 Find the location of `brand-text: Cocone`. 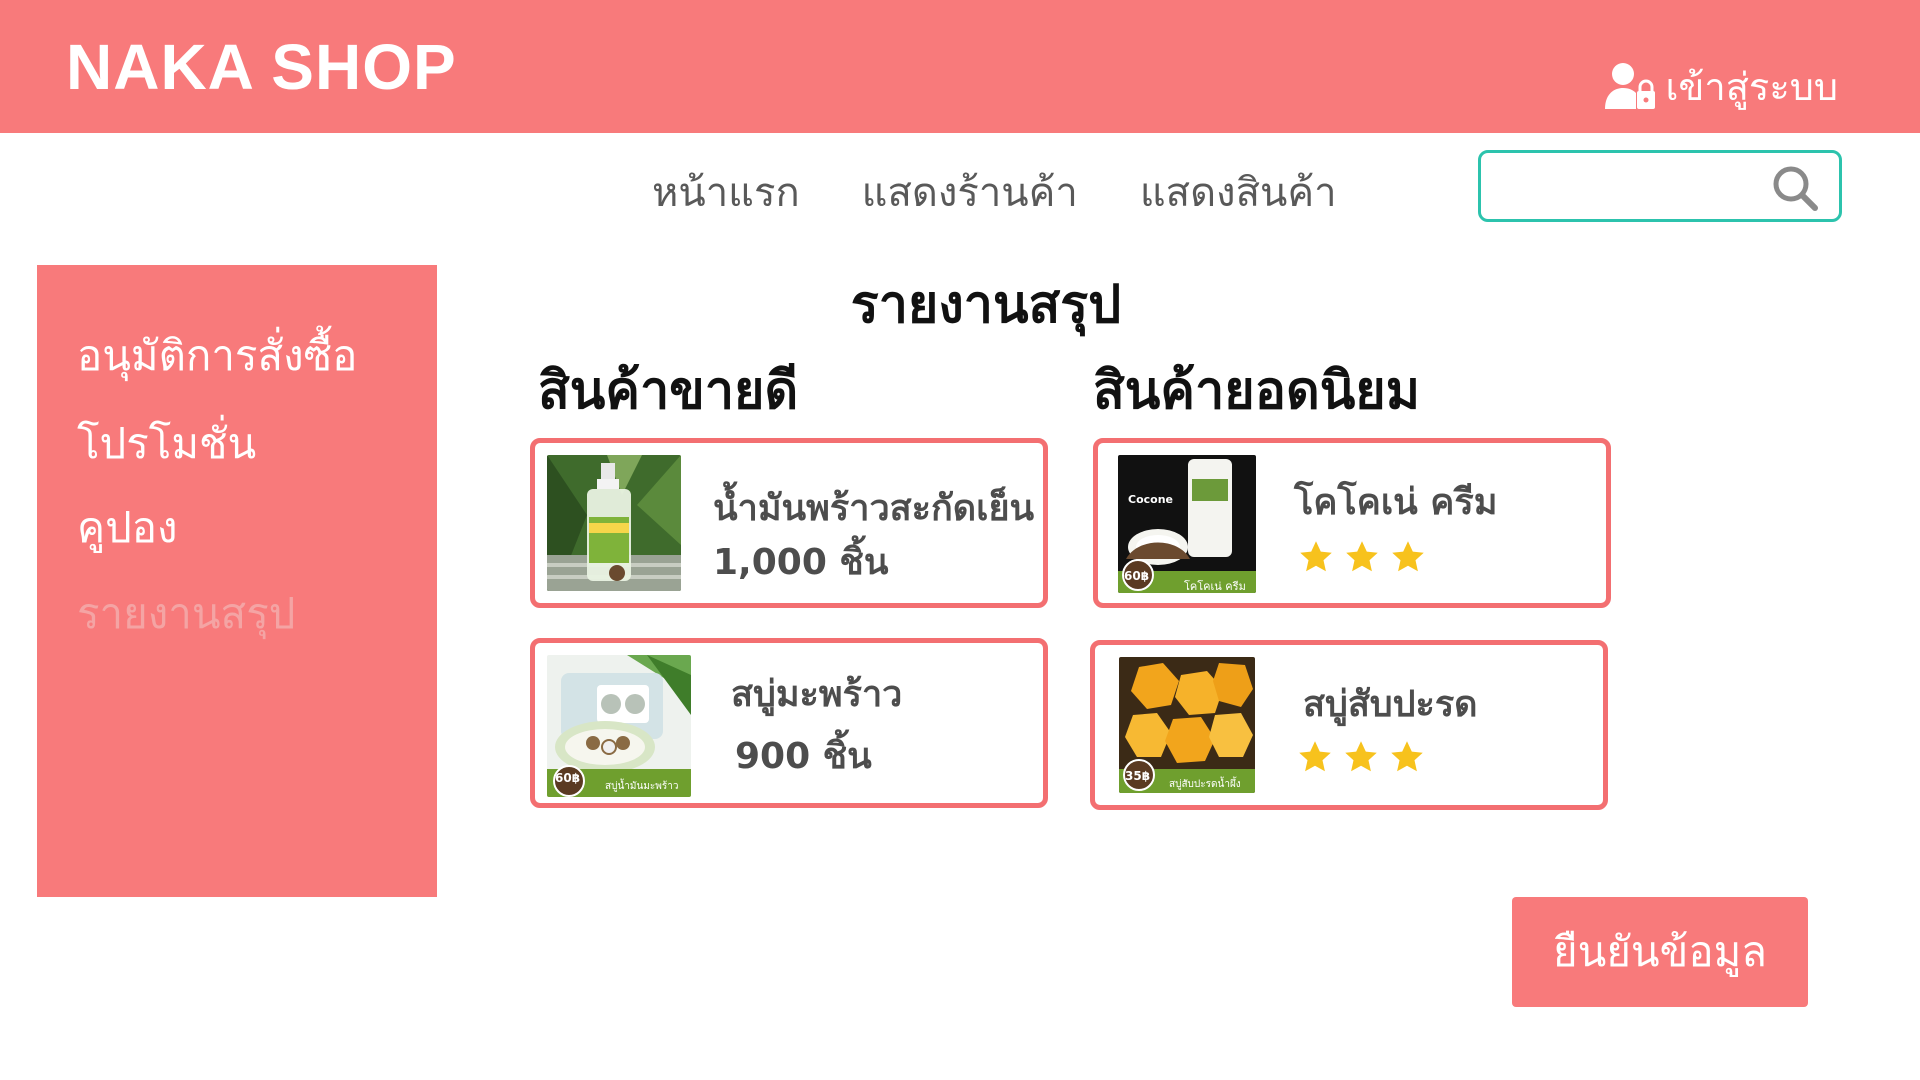

brand-text: Cocone is located at coordinates (1150, 499).